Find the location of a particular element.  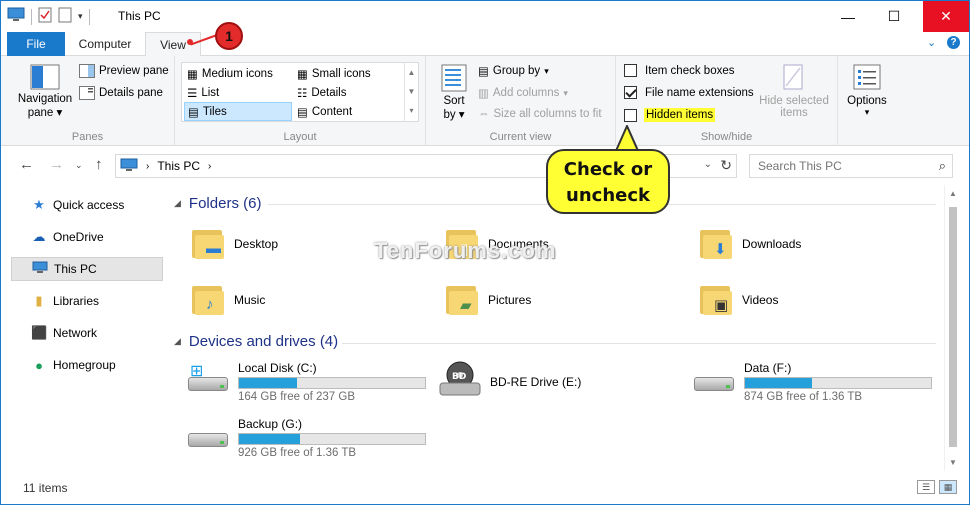

layout-item-label: Content is located at coordinates (332, 111).